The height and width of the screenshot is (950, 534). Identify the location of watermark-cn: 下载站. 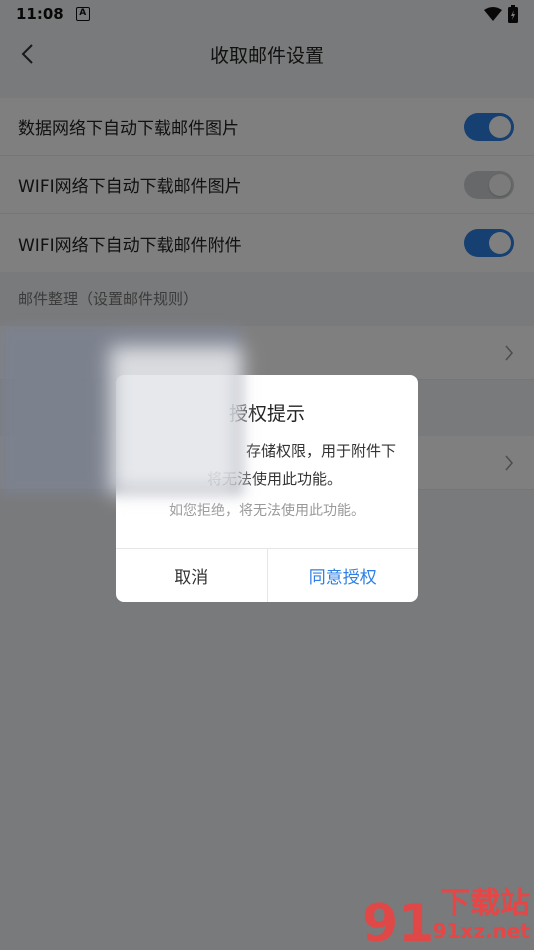
(485, 903).